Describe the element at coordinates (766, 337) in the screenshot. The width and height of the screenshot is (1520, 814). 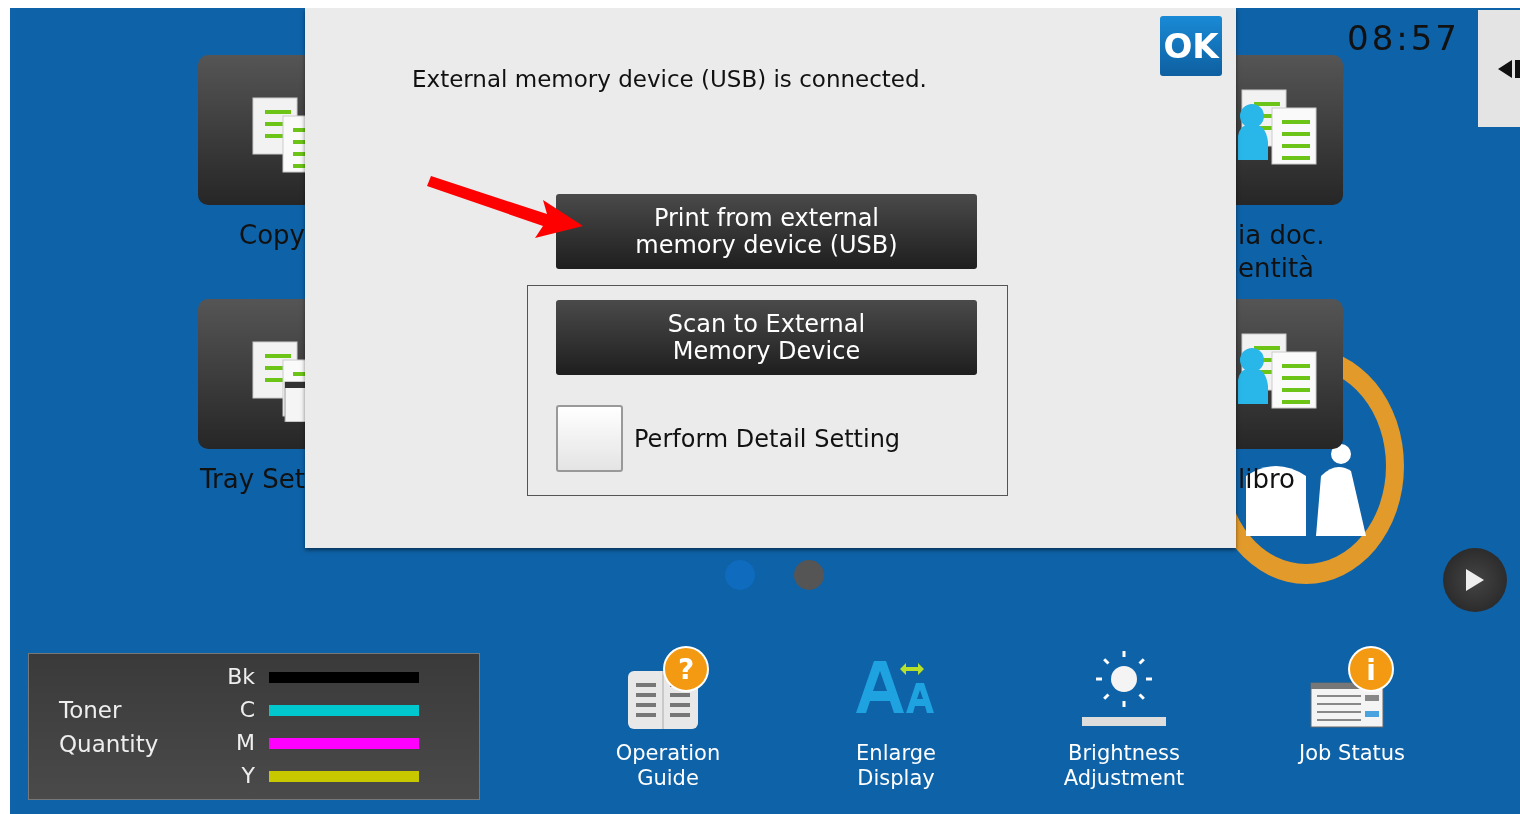
I see `scan-usb-button: Scan to External Memory Device` at that location.